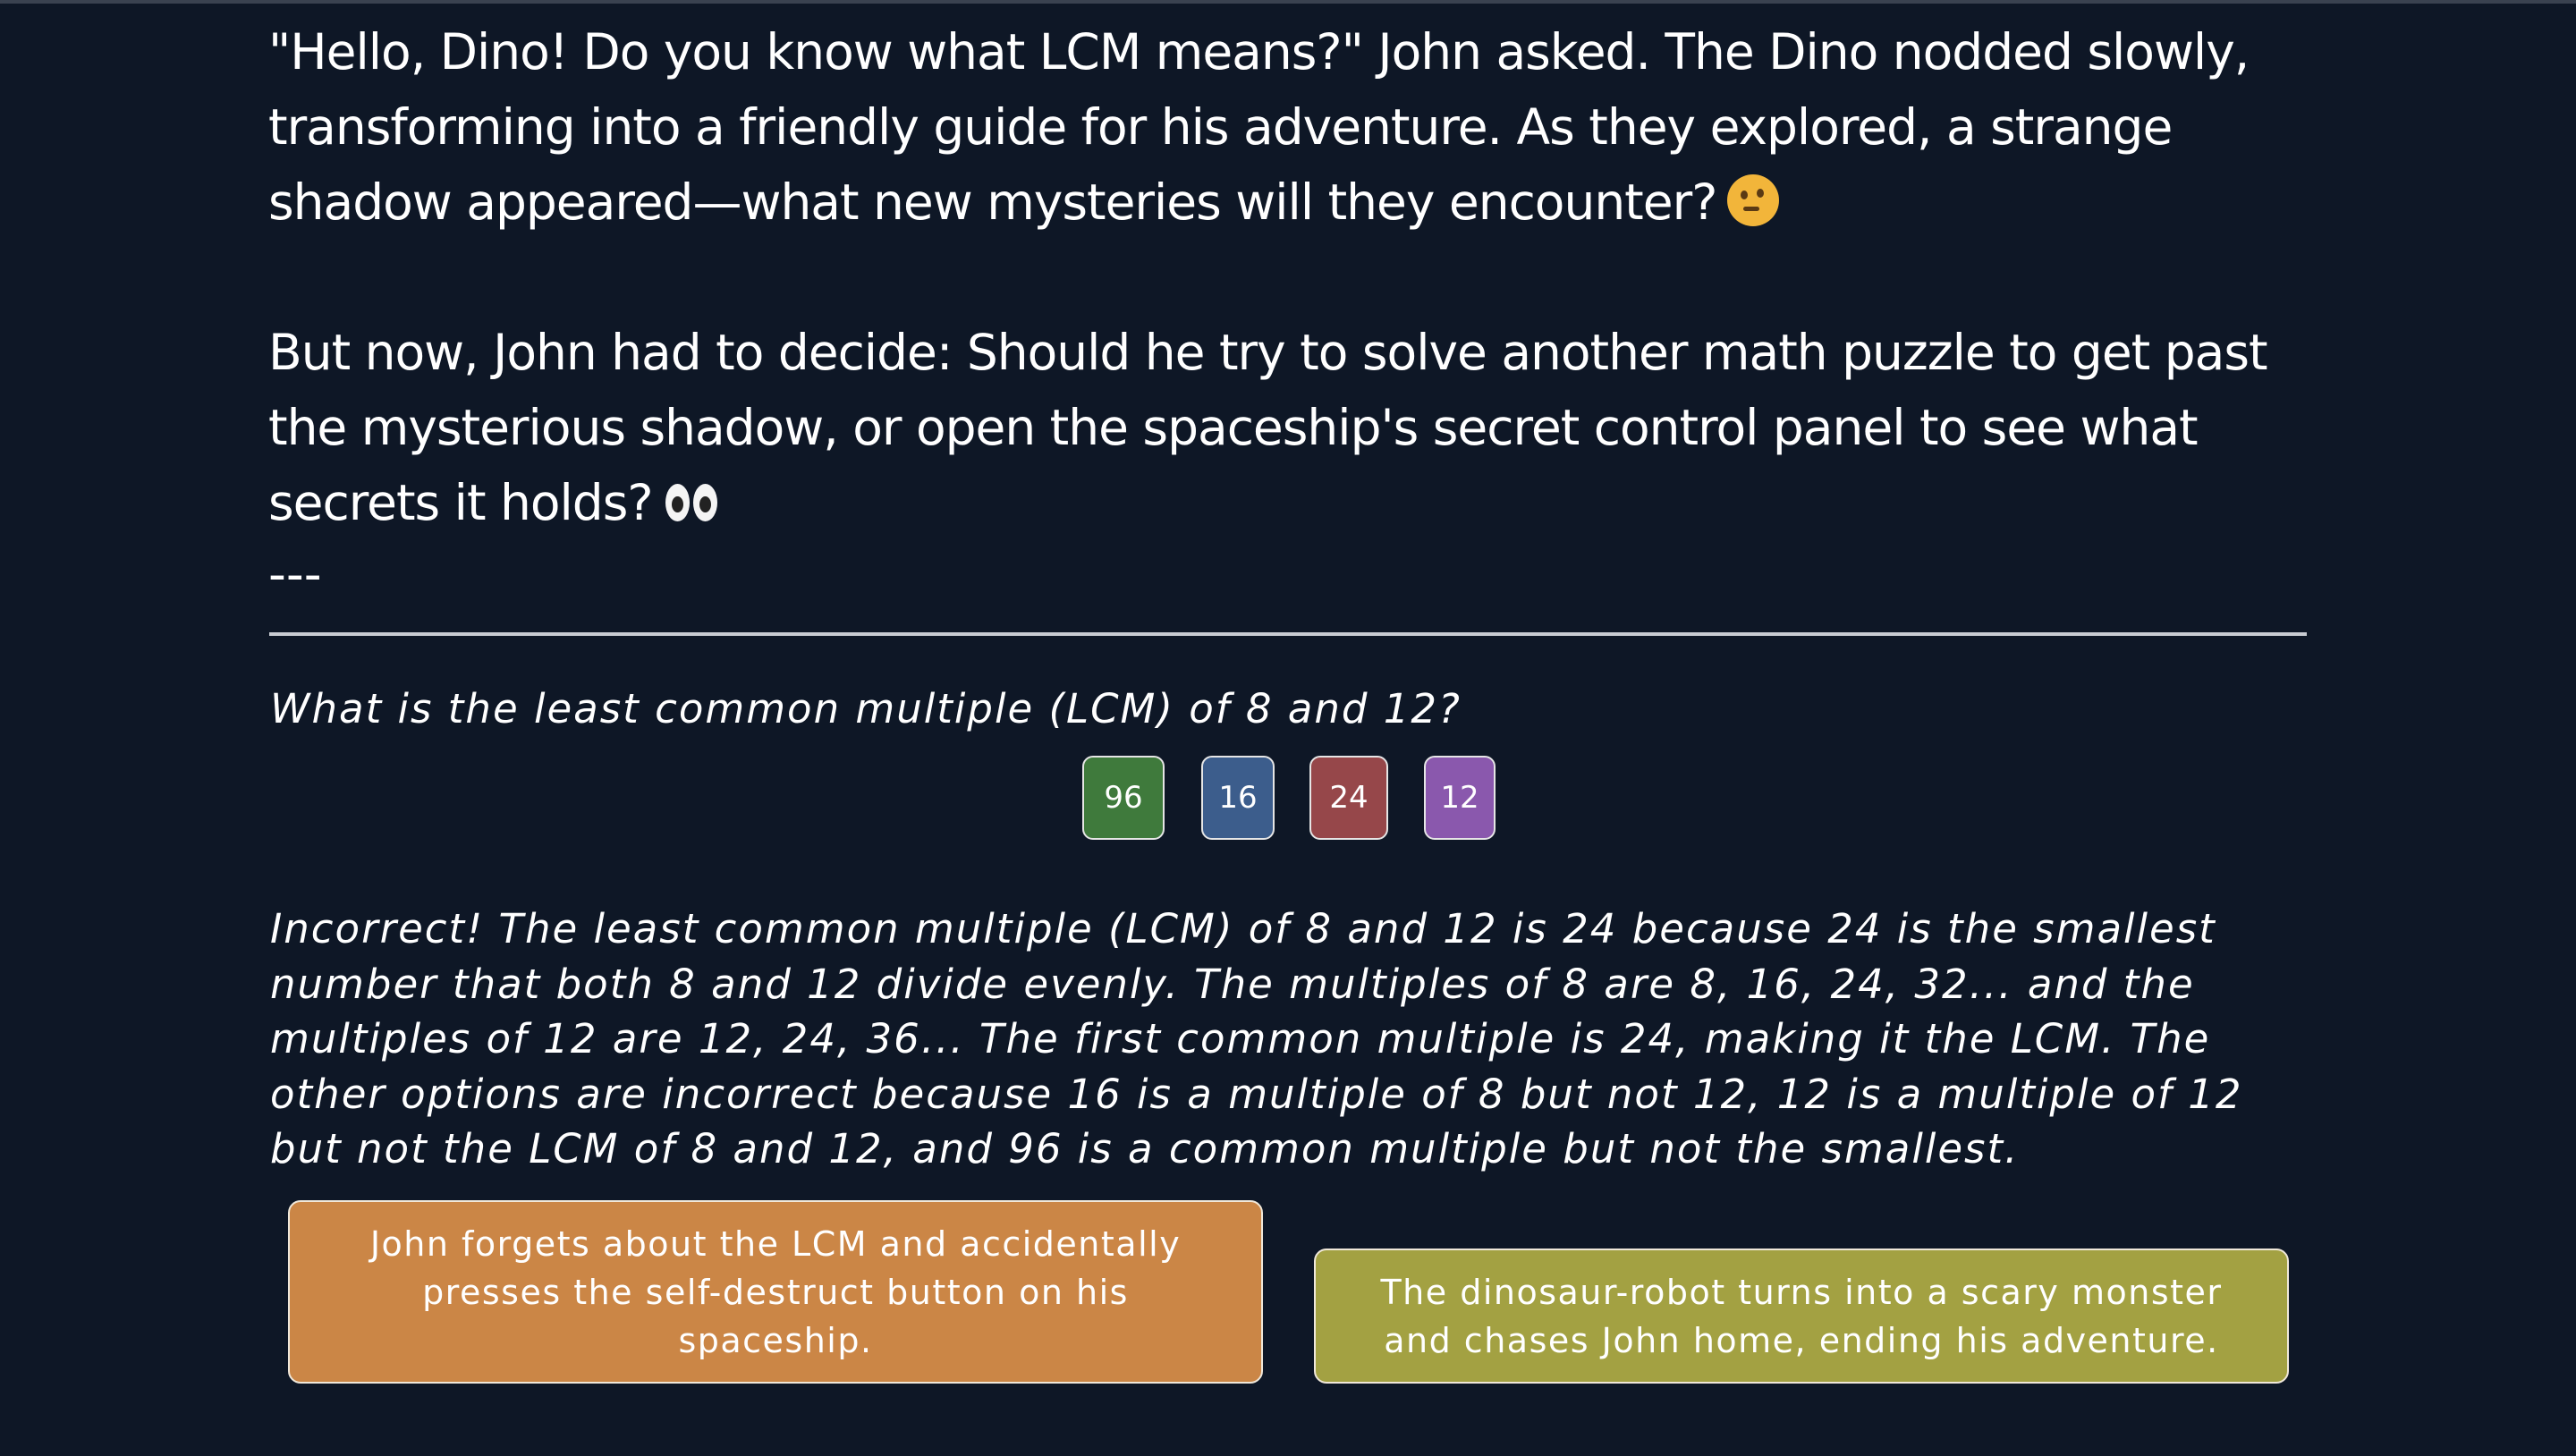 The height and width of the screenshot is (1456, 2576). Describe the element at coordinates (693, 503) in the screenshot. I see `eyes-icon` at that location.